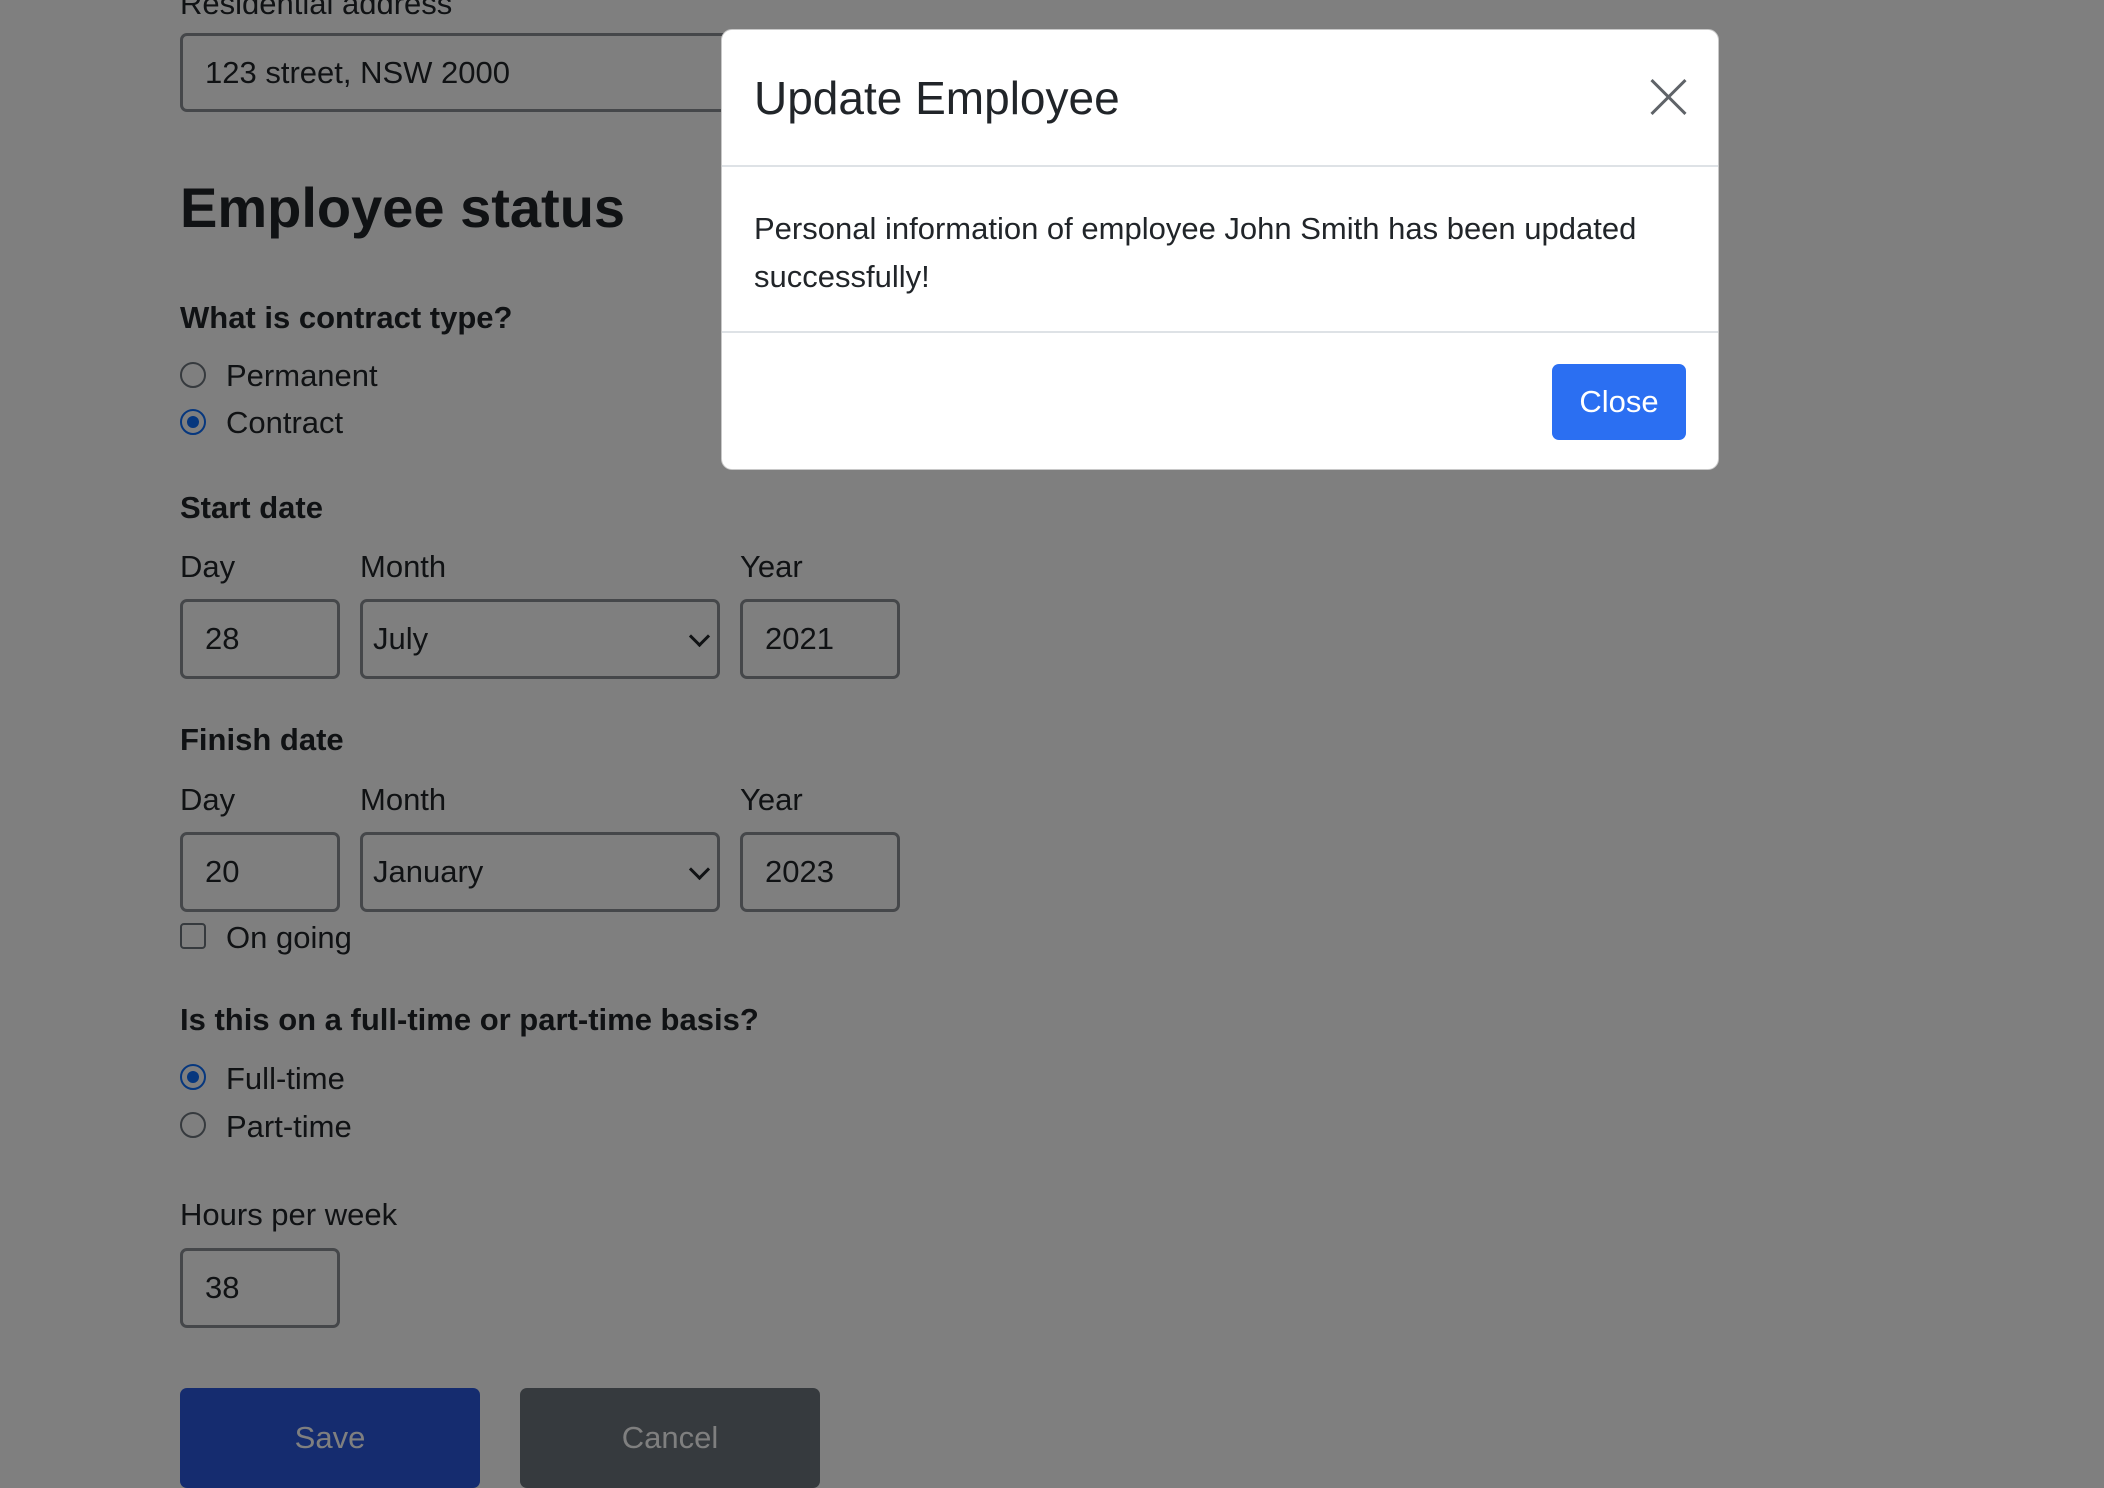 The image size is (2104, 1488). Describe the element at coordinates (1619, 402) in the screenshot. I see `close-button: Close` at that location.